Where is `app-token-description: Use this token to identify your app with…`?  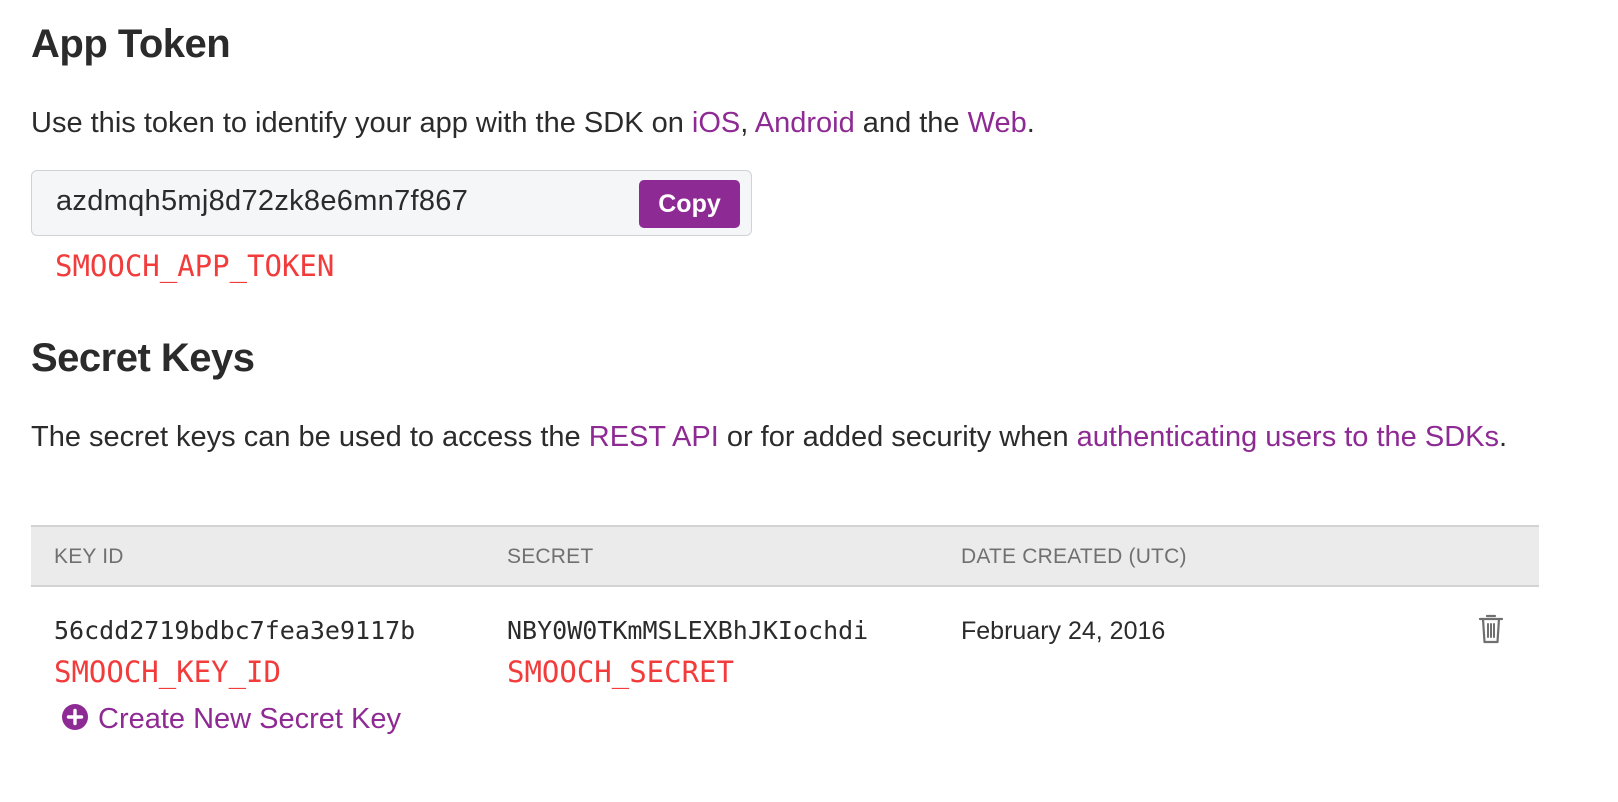
app-token-description: Use this token to identify your app with… is located at coordinates (801, 123).